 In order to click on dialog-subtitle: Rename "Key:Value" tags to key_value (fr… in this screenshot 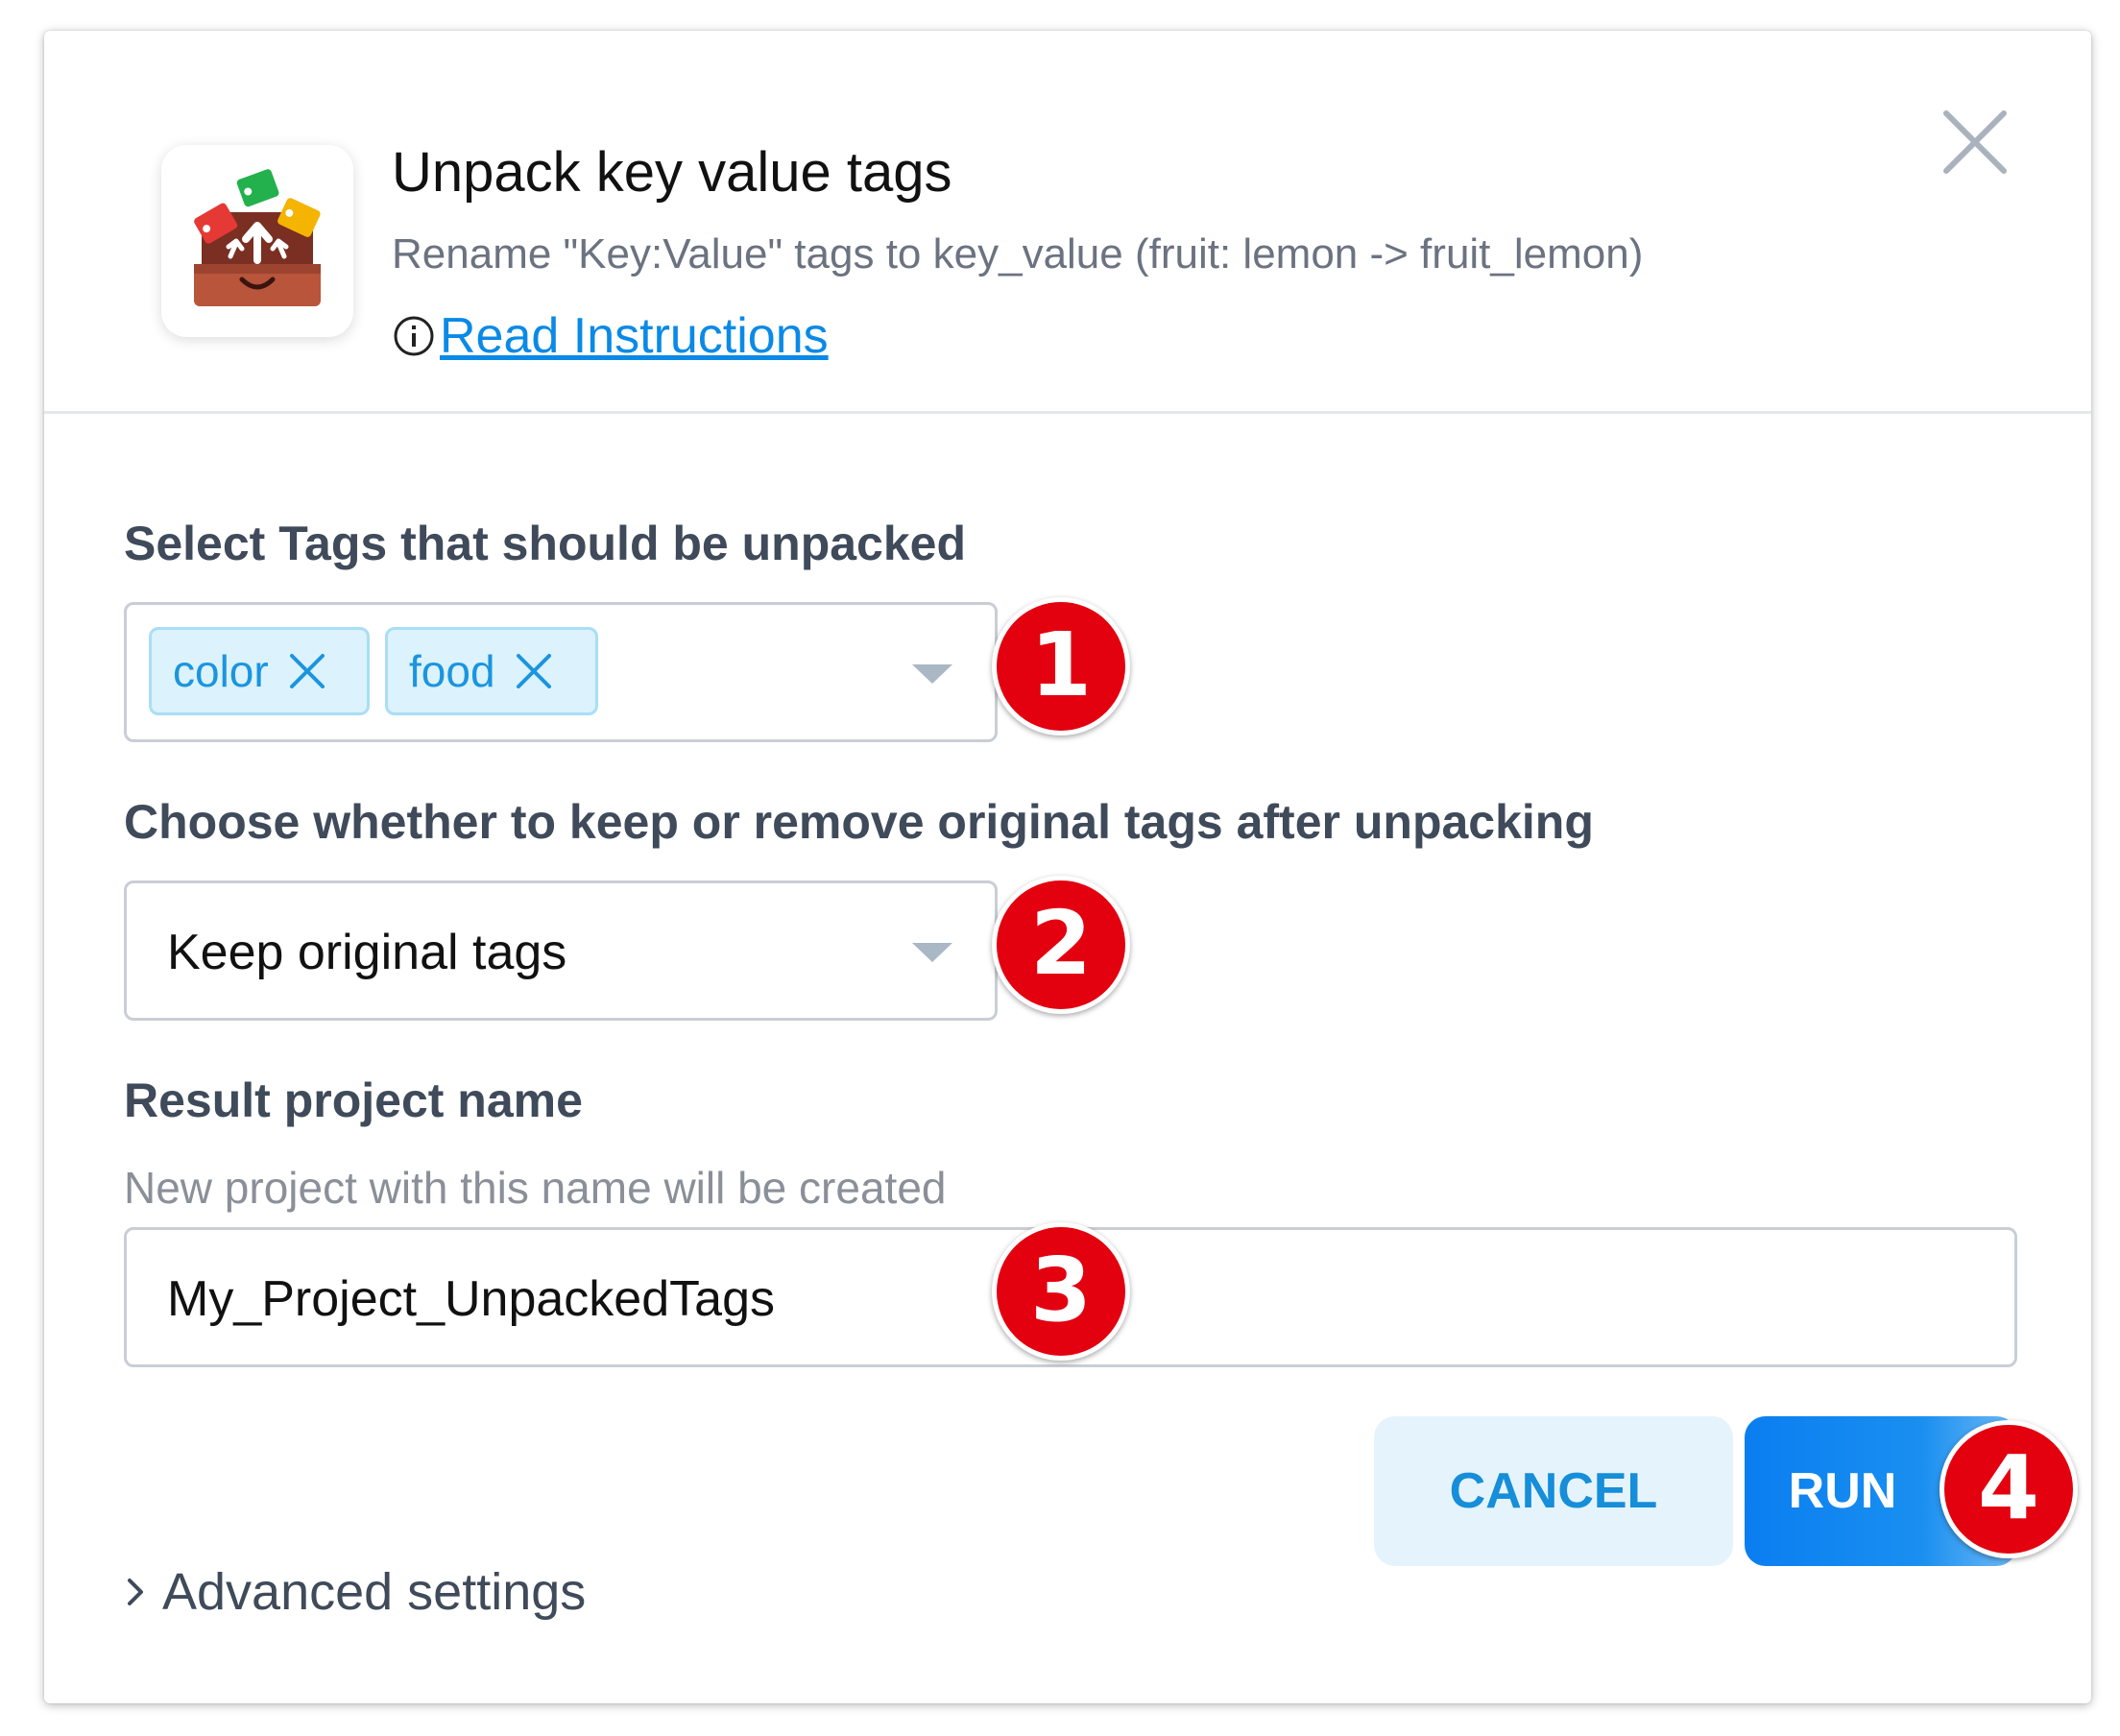, I will do `click(1018, 253)`.